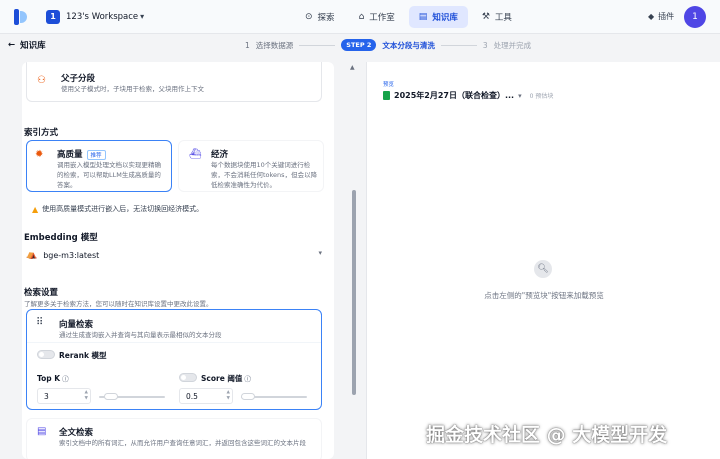 Image resolution: width=720 pixels, height=459 pixels. I want to click on stepper: 1 选择数据源 STEP 2 文本分段与清洗 3 处理并完成, so click(388, 45).